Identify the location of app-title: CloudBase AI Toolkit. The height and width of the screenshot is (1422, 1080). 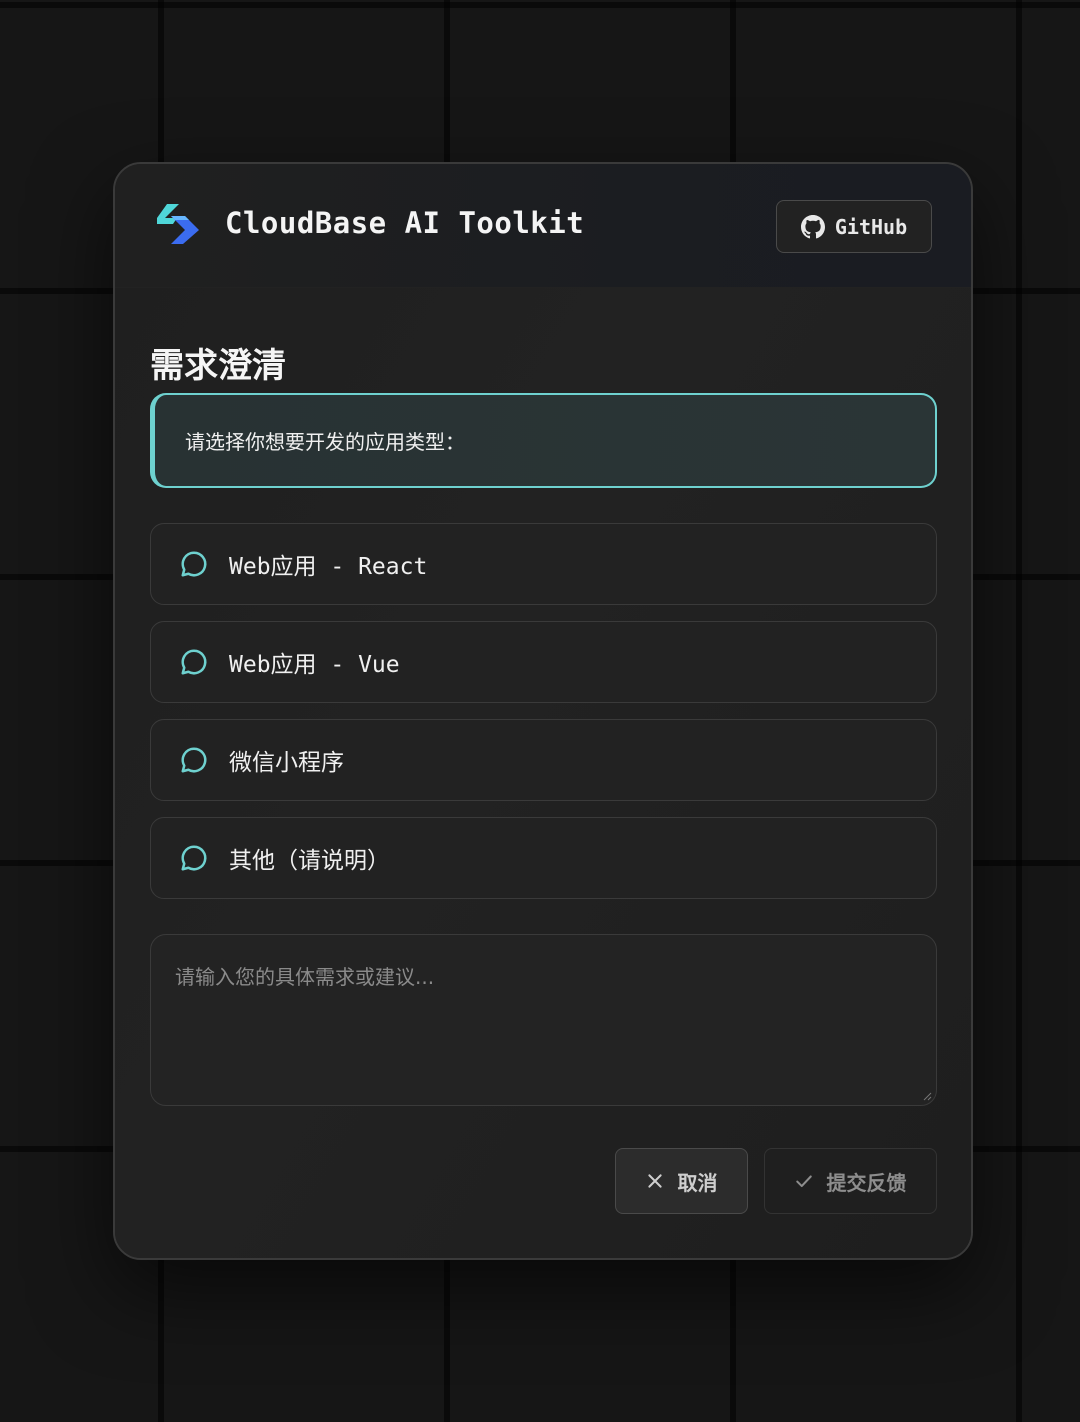
(405, 223).